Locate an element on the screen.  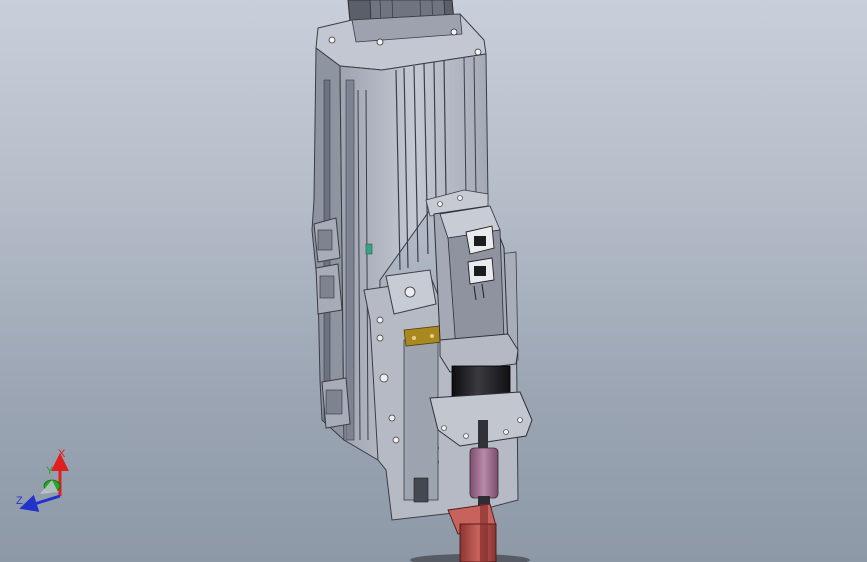
teal-marker is located at coordinates (369, 249).